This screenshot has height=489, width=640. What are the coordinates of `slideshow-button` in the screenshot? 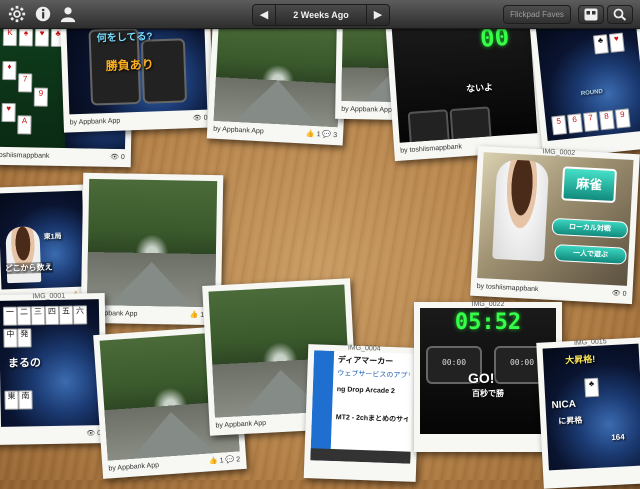 It's located at (591, 14).